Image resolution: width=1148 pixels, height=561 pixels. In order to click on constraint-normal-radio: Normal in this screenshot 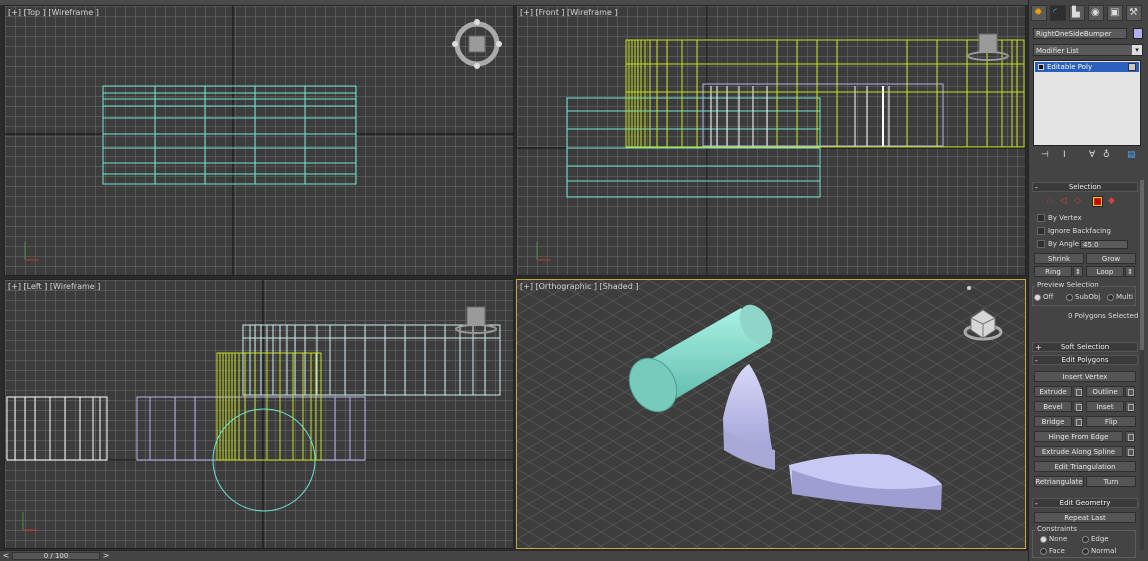, I will do `click(1099, 551)`.